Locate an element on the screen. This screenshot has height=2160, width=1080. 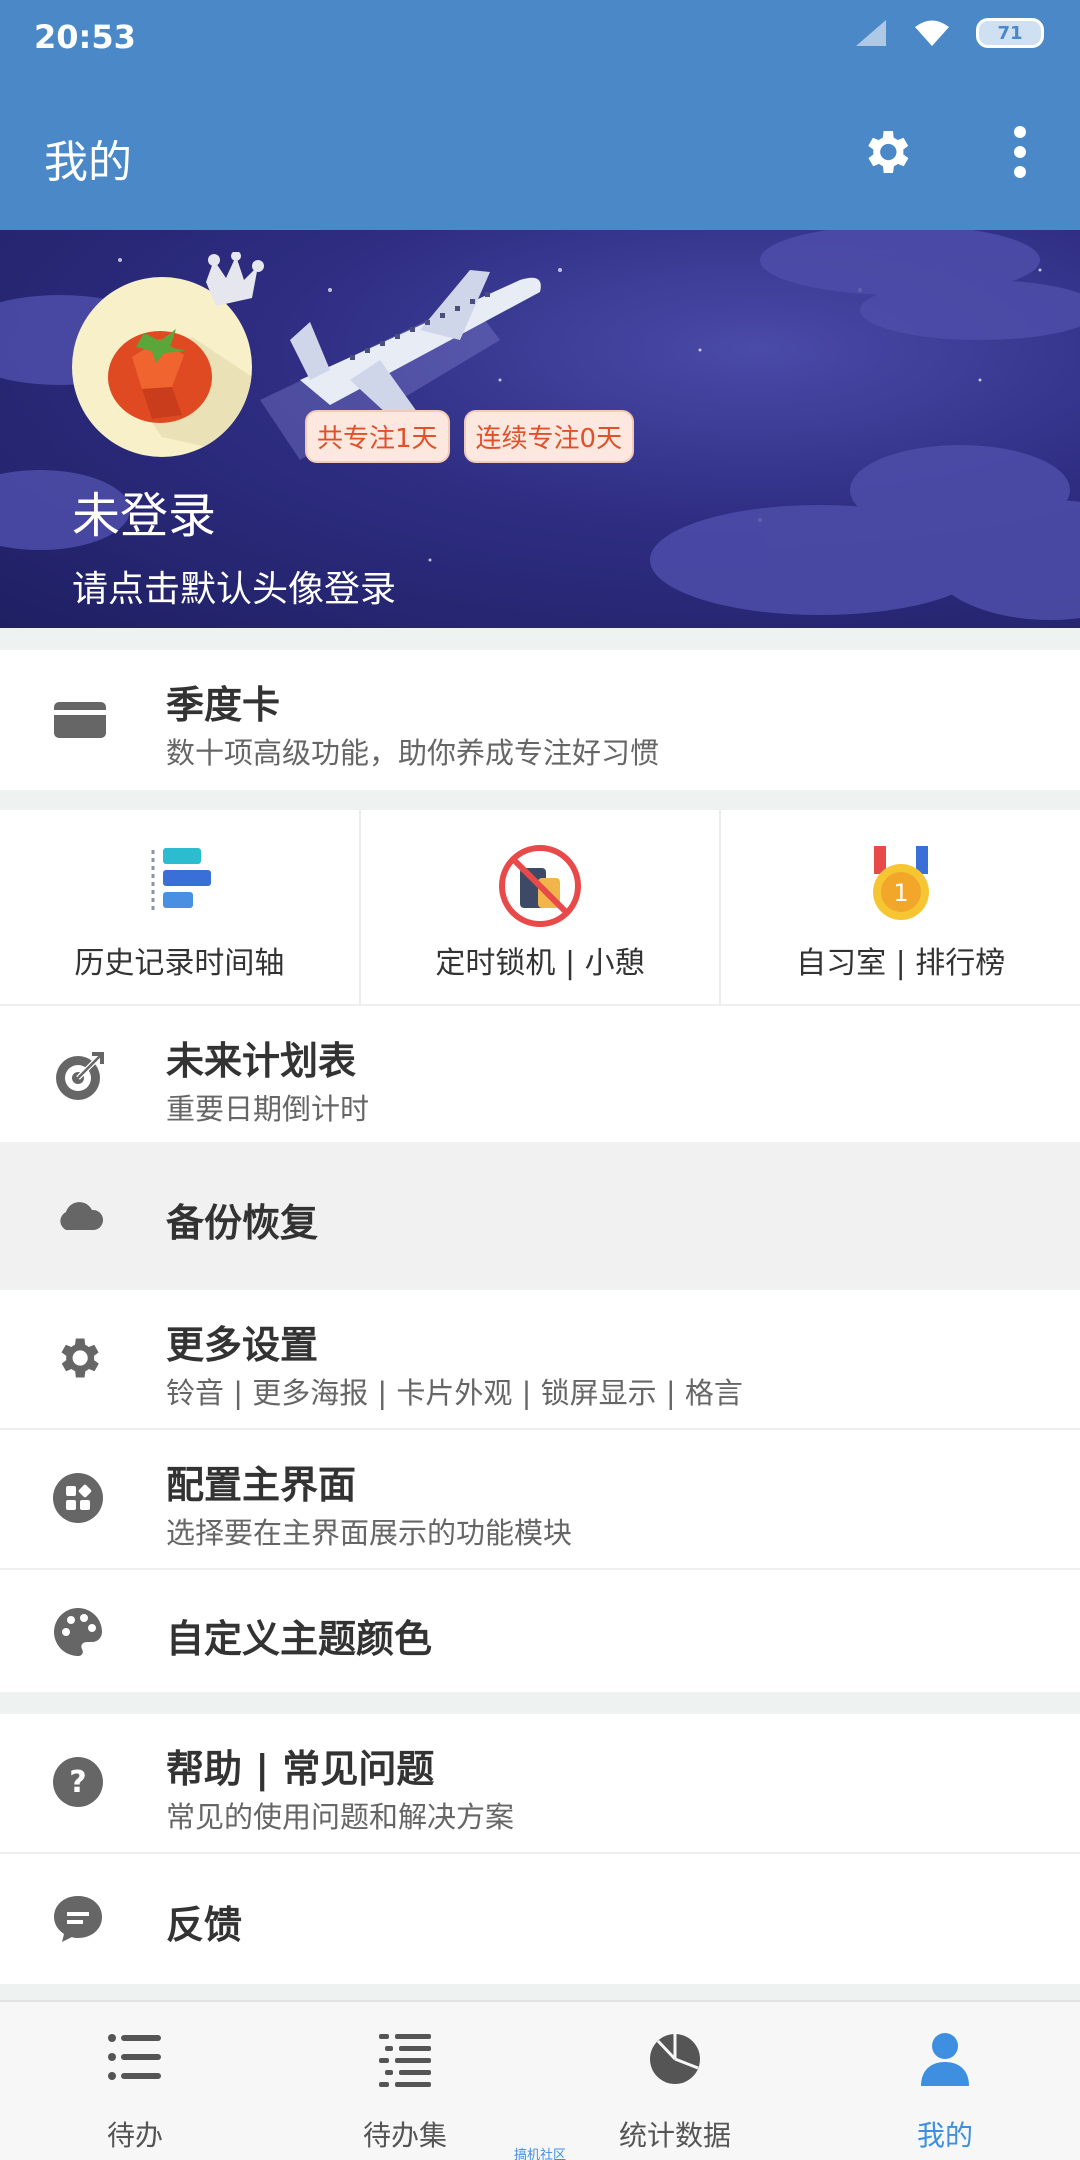
backup-row: 备份恢复 is located at coordinates (540, 1215).